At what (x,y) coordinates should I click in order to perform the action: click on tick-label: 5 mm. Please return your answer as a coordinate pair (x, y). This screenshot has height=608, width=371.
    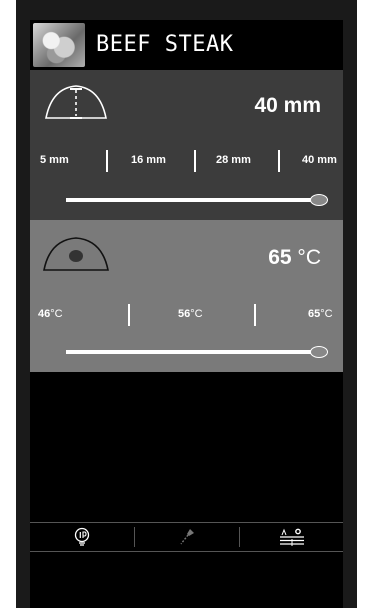
    Looking at the image, I should click on (54, 160).